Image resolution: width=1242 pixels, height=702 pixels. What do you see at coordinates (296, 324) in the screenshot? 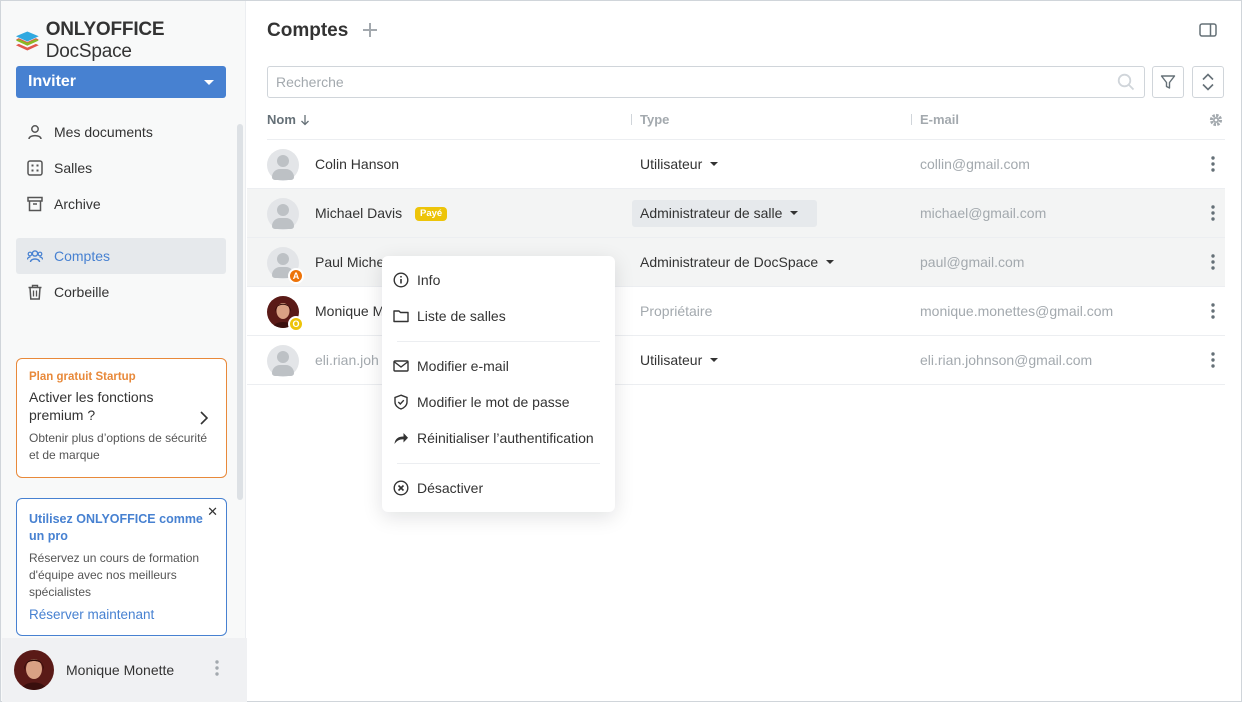
I see `owner-badge: O` at bounding box center [296, 324].